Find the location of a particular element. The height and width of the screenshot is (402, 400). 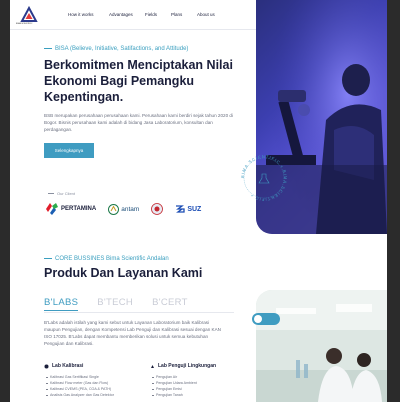

client-pertamina: PERTAMINA is located at coordinates (71, 209).